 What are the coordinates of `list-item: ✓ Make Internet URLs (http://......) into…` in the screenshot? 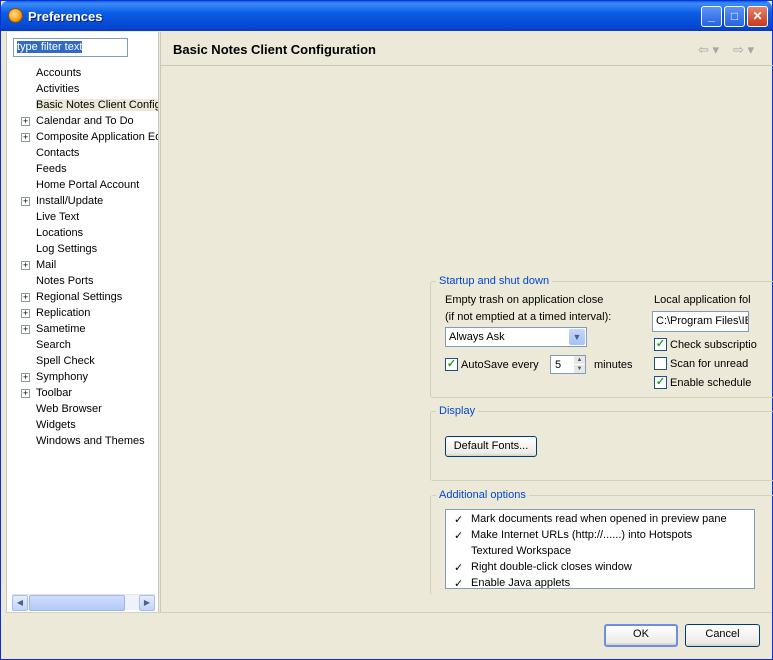 It's located at (600, 536).